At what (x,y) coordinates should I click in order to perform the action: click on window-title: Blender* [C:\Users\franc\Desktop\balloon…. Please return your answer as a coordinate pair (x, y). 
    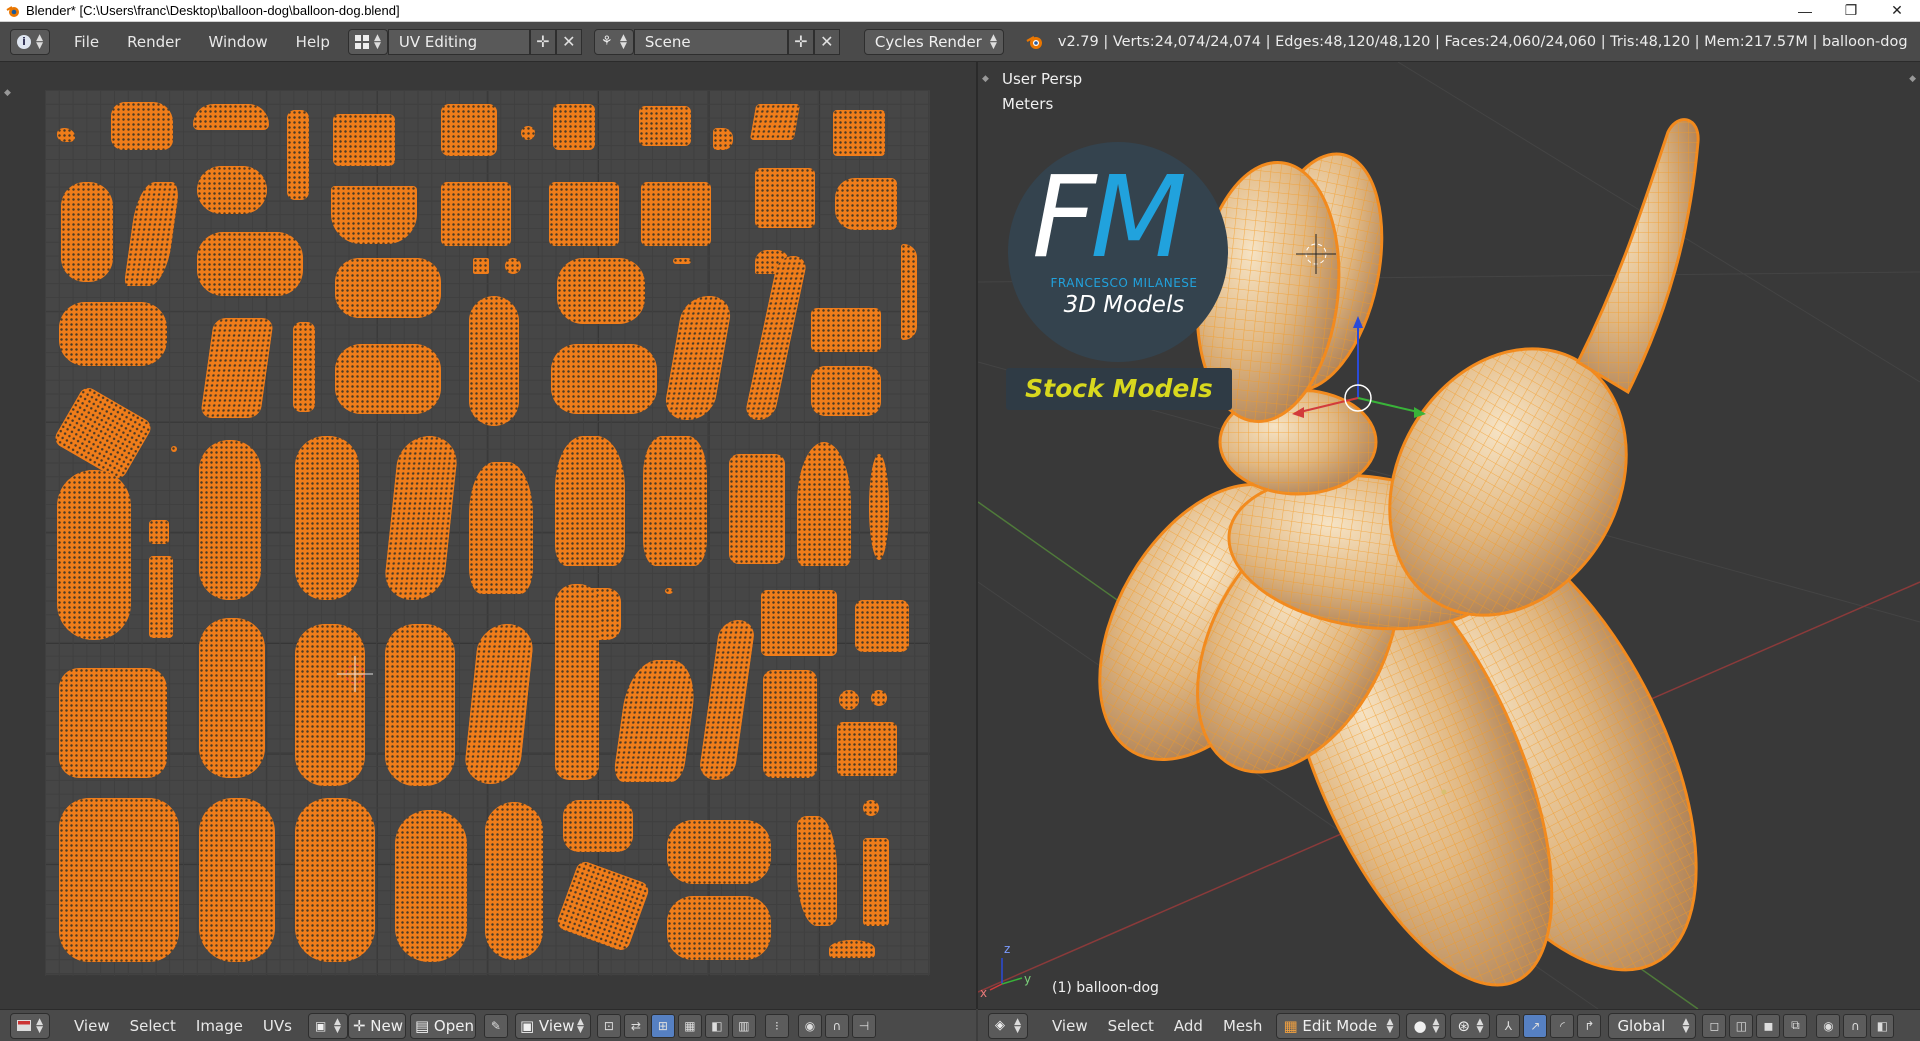
    Looking at the image, I should click on (213, 10).